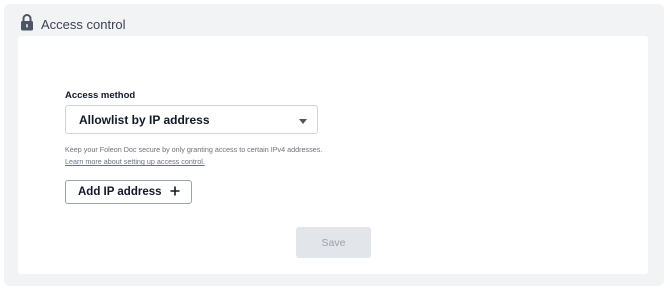 This screenshot has height=291, width=670. Describe the element at coordinates (333, 242) in the screenshot. I see `save-button: Save` at that location.